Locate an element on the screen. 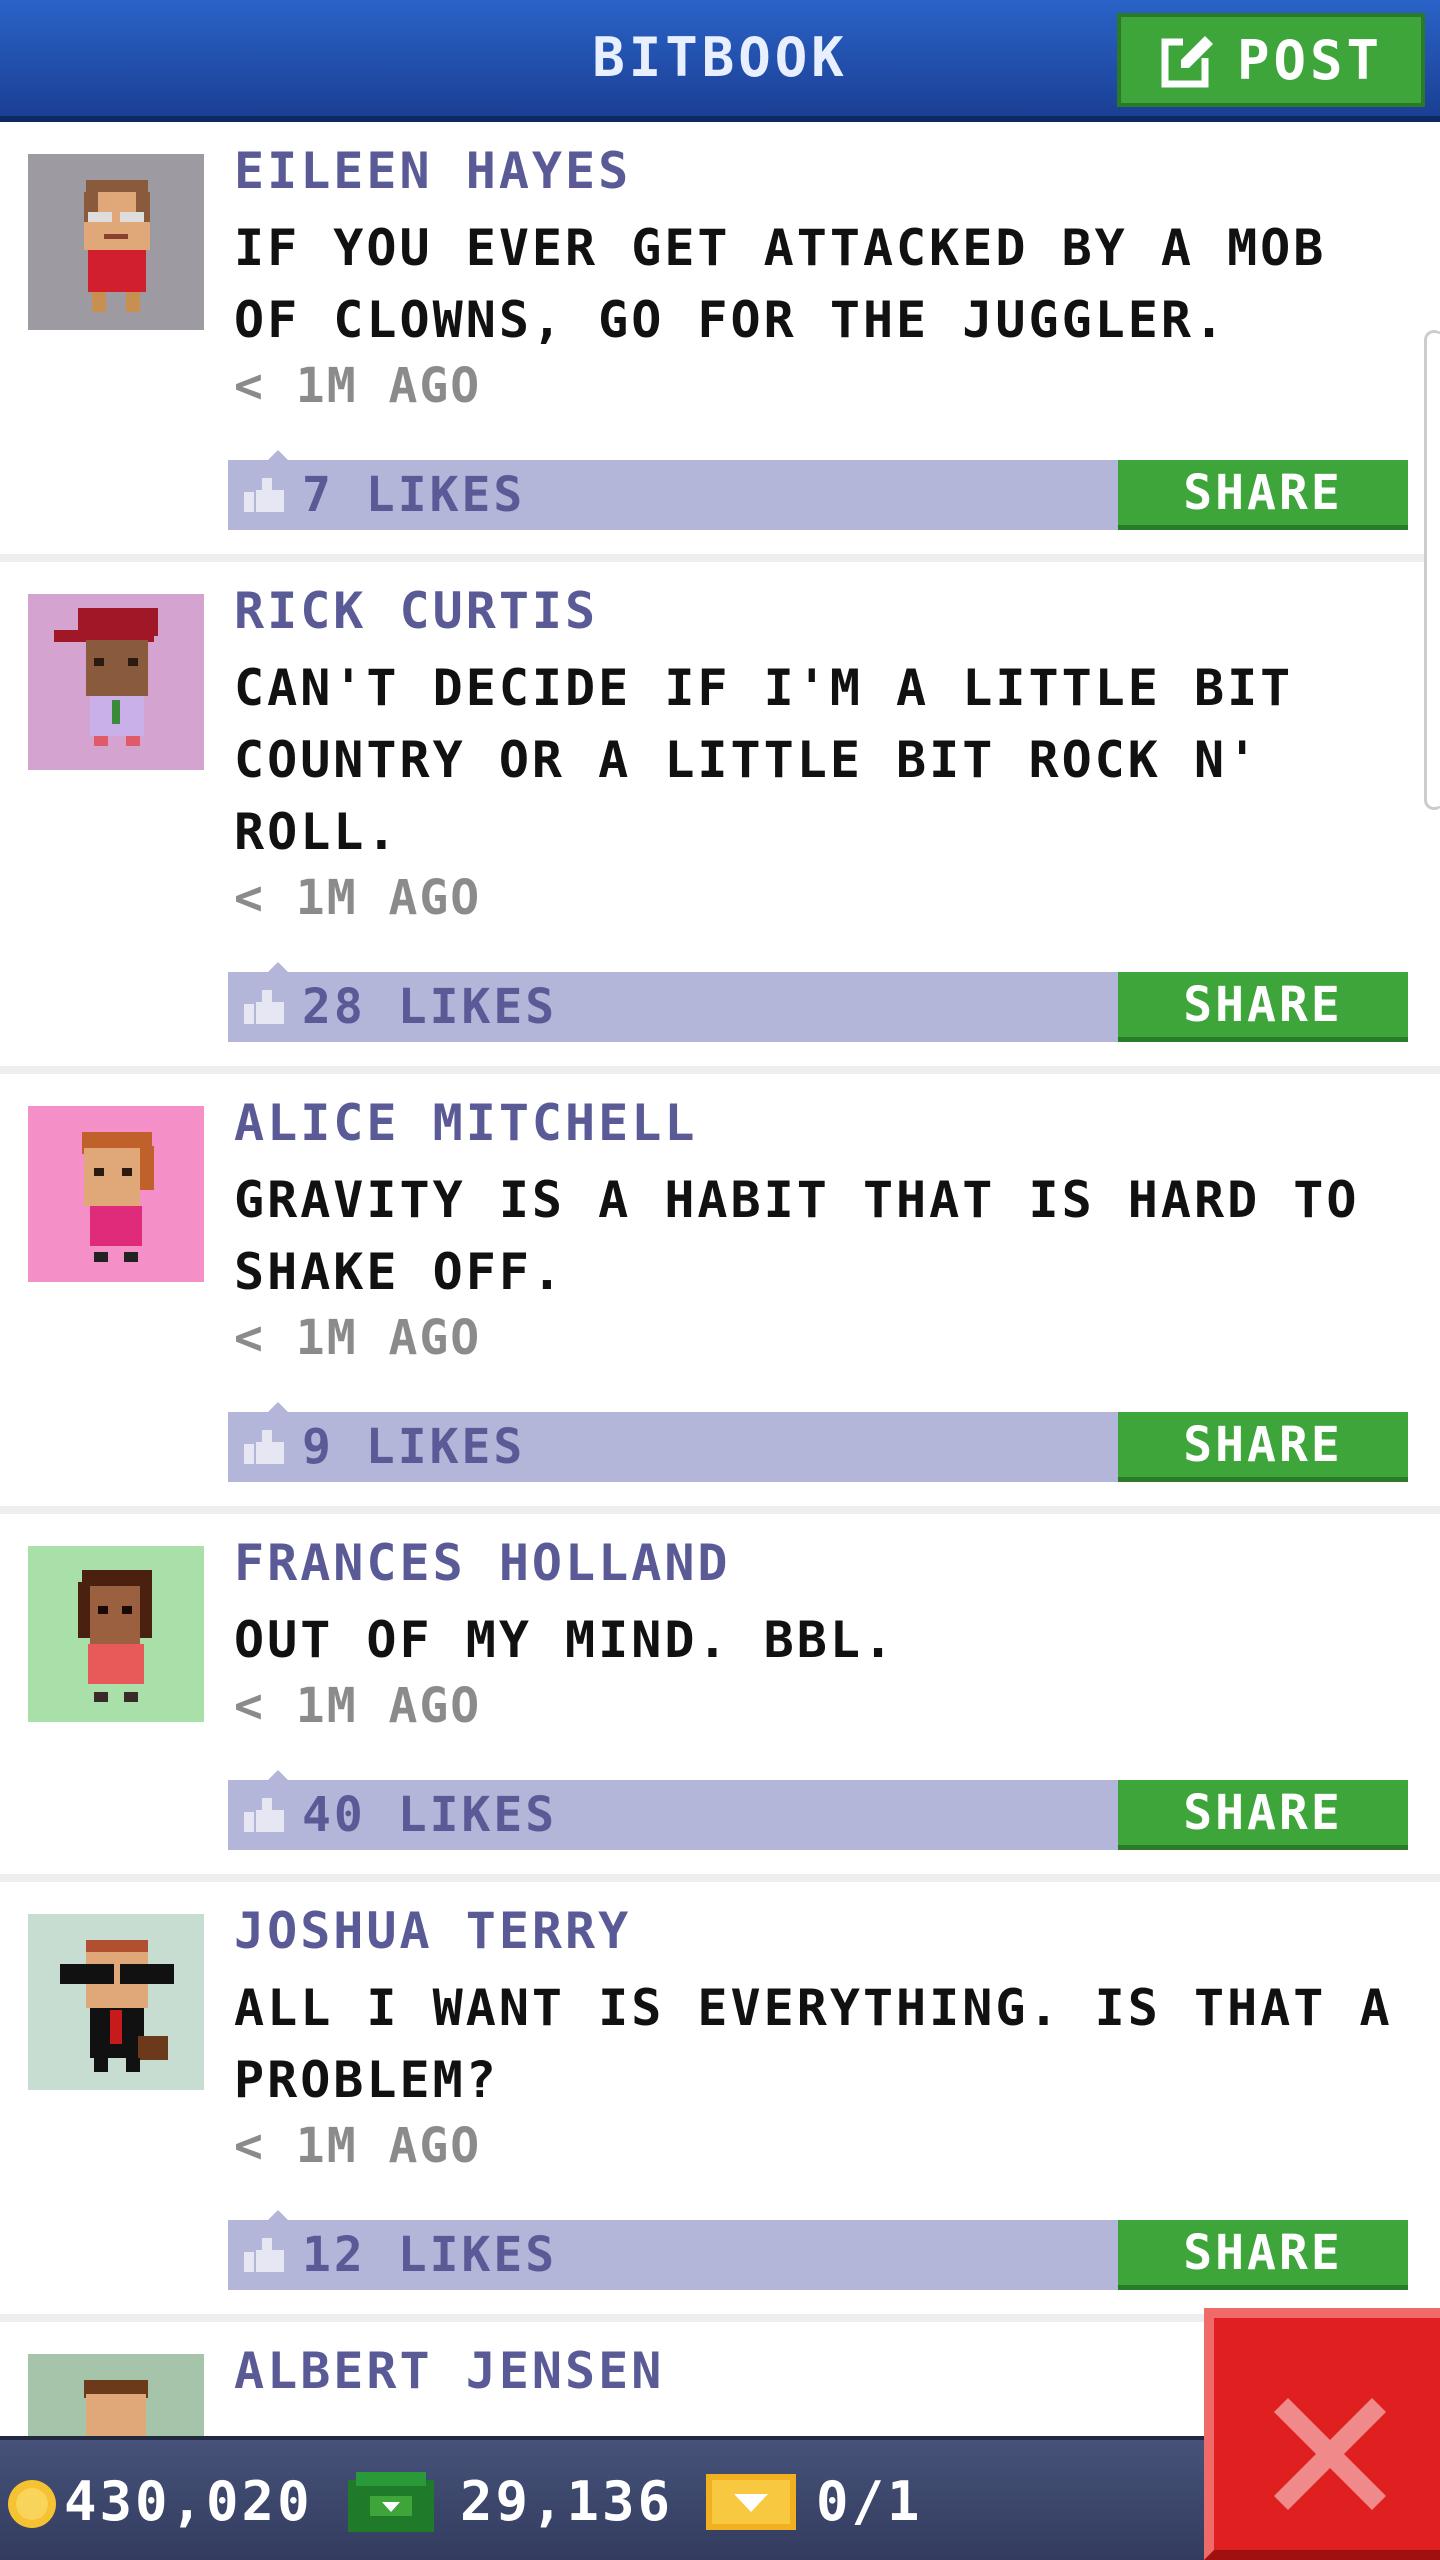  avatar-alice-mitchell is located at coordinates (118, 1197).